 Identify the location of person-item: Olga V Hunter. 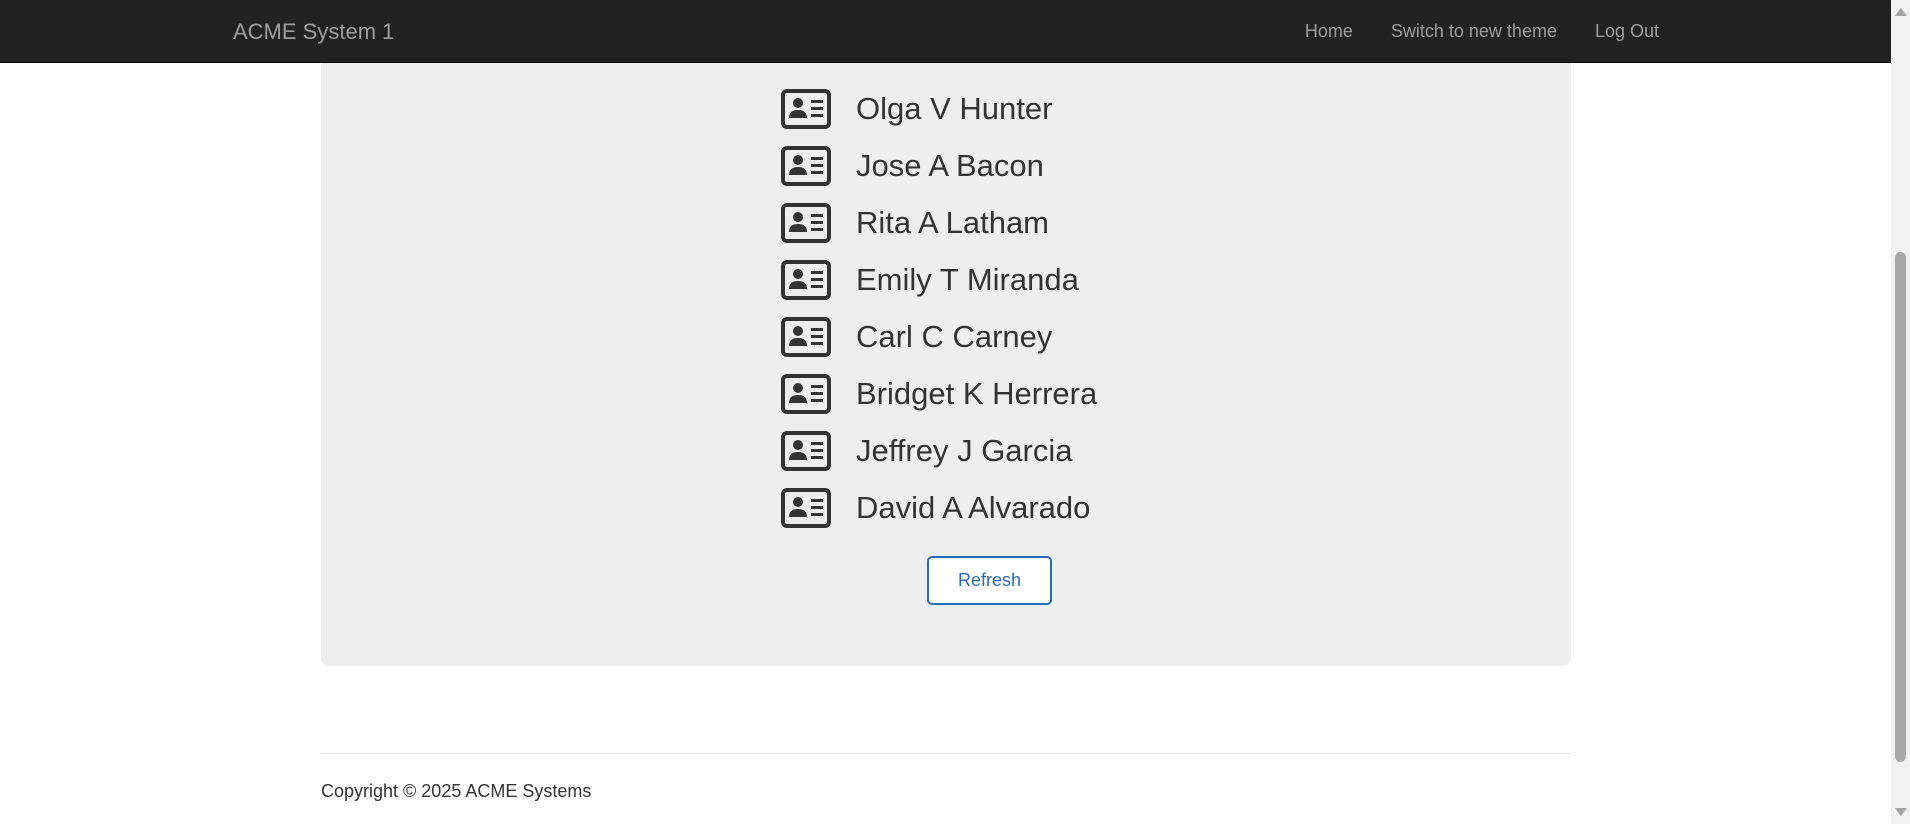
(939, 108).